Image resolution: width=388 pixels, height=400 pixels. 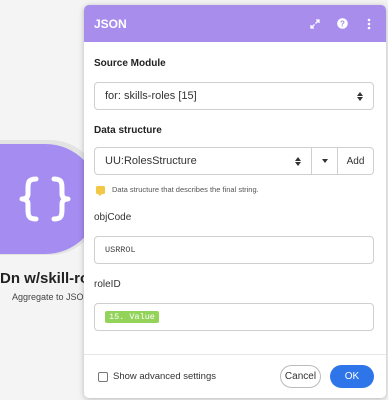 I want to click on roleid-input: 15. Value, so click(x=234, y=317).